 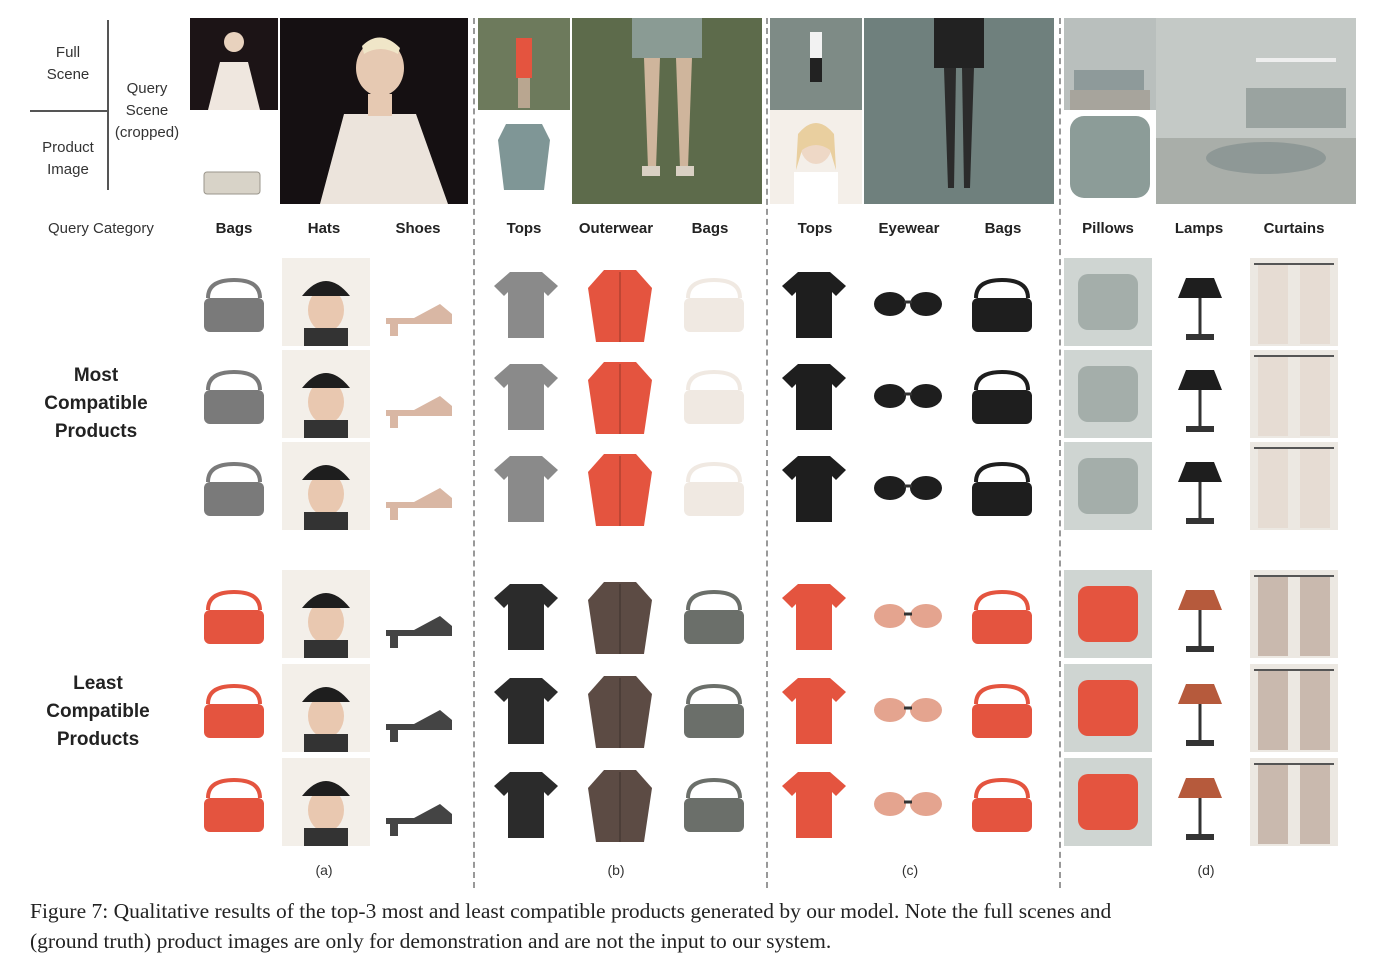 I want to click on panel-d-product-image, so click(x=1110, y=157).